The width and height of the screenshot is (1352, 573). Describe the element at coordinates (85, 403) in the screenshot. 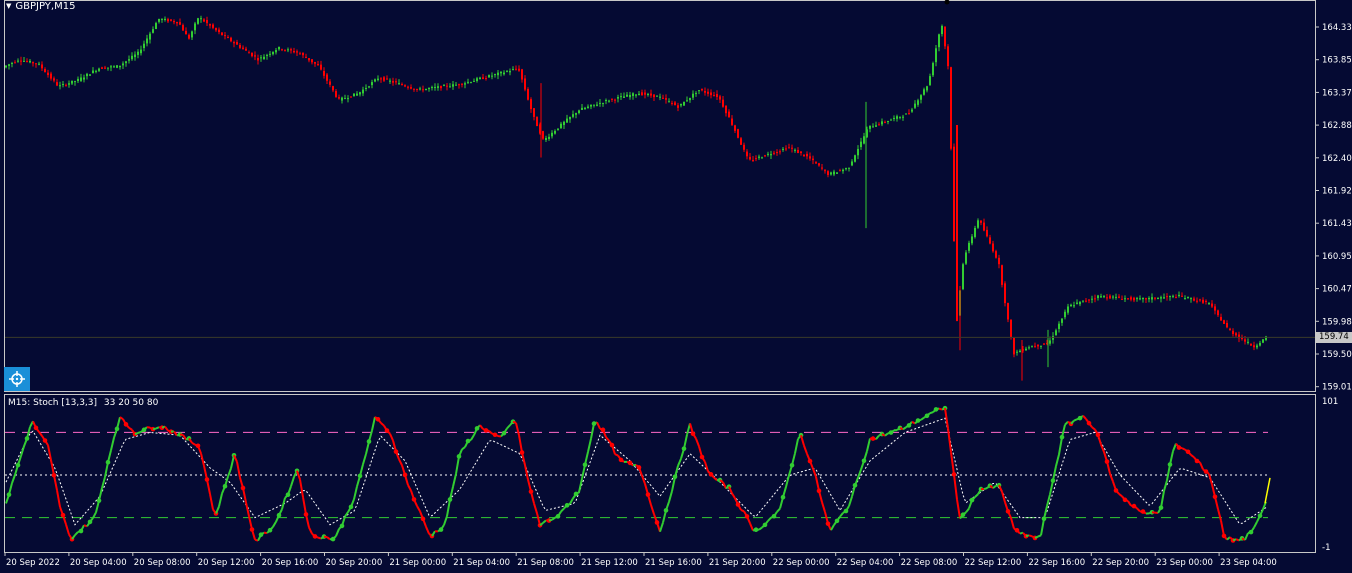

I see `indicator-label: M15: Stoch [13,3,3] 33 20 50 80` at that location.